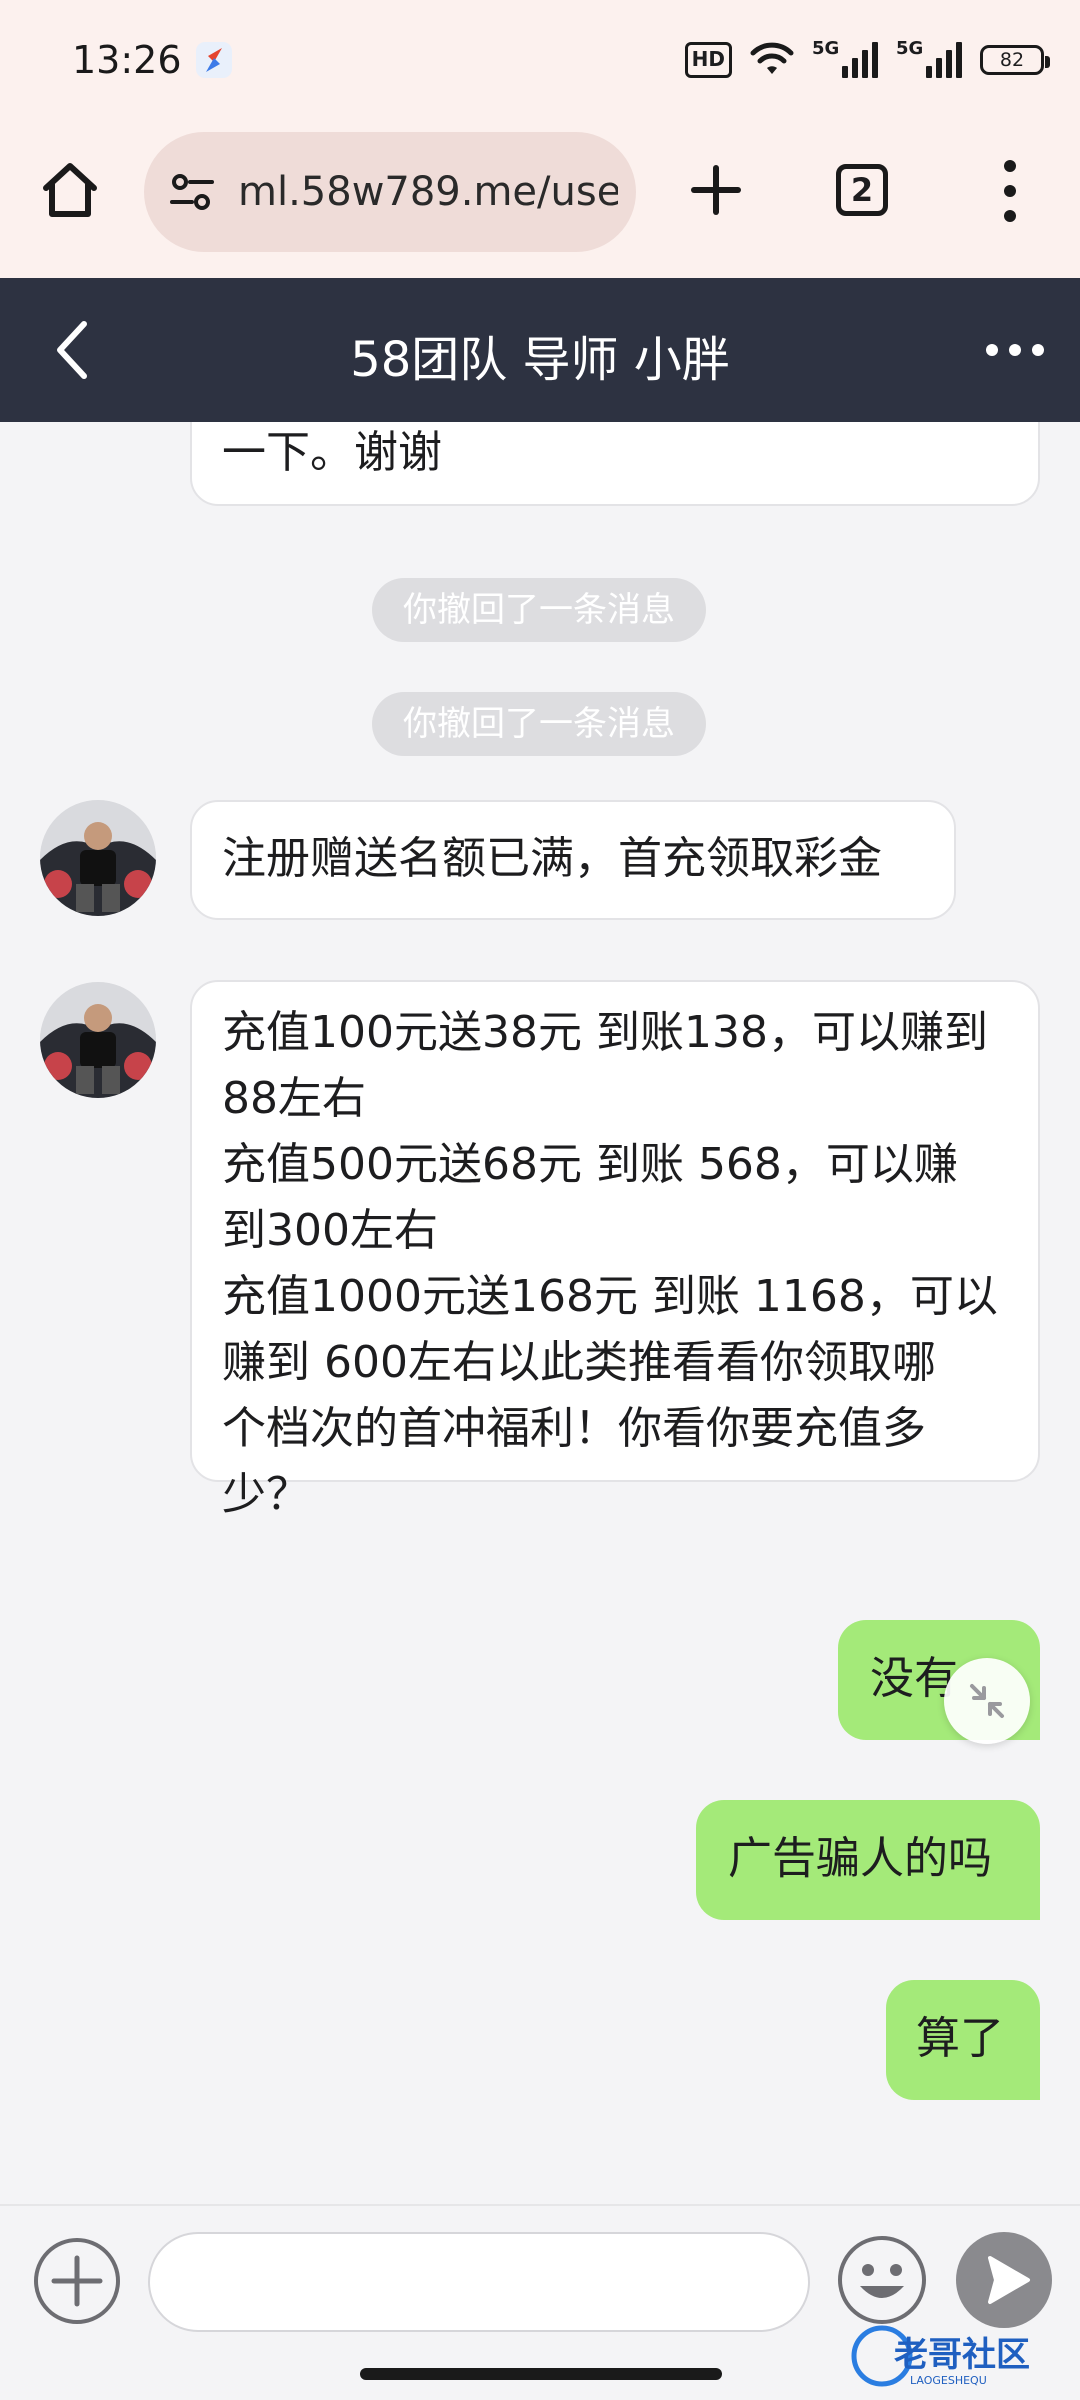  I want to click on url-text: ml.58w789.me/user, so click(428, 192).